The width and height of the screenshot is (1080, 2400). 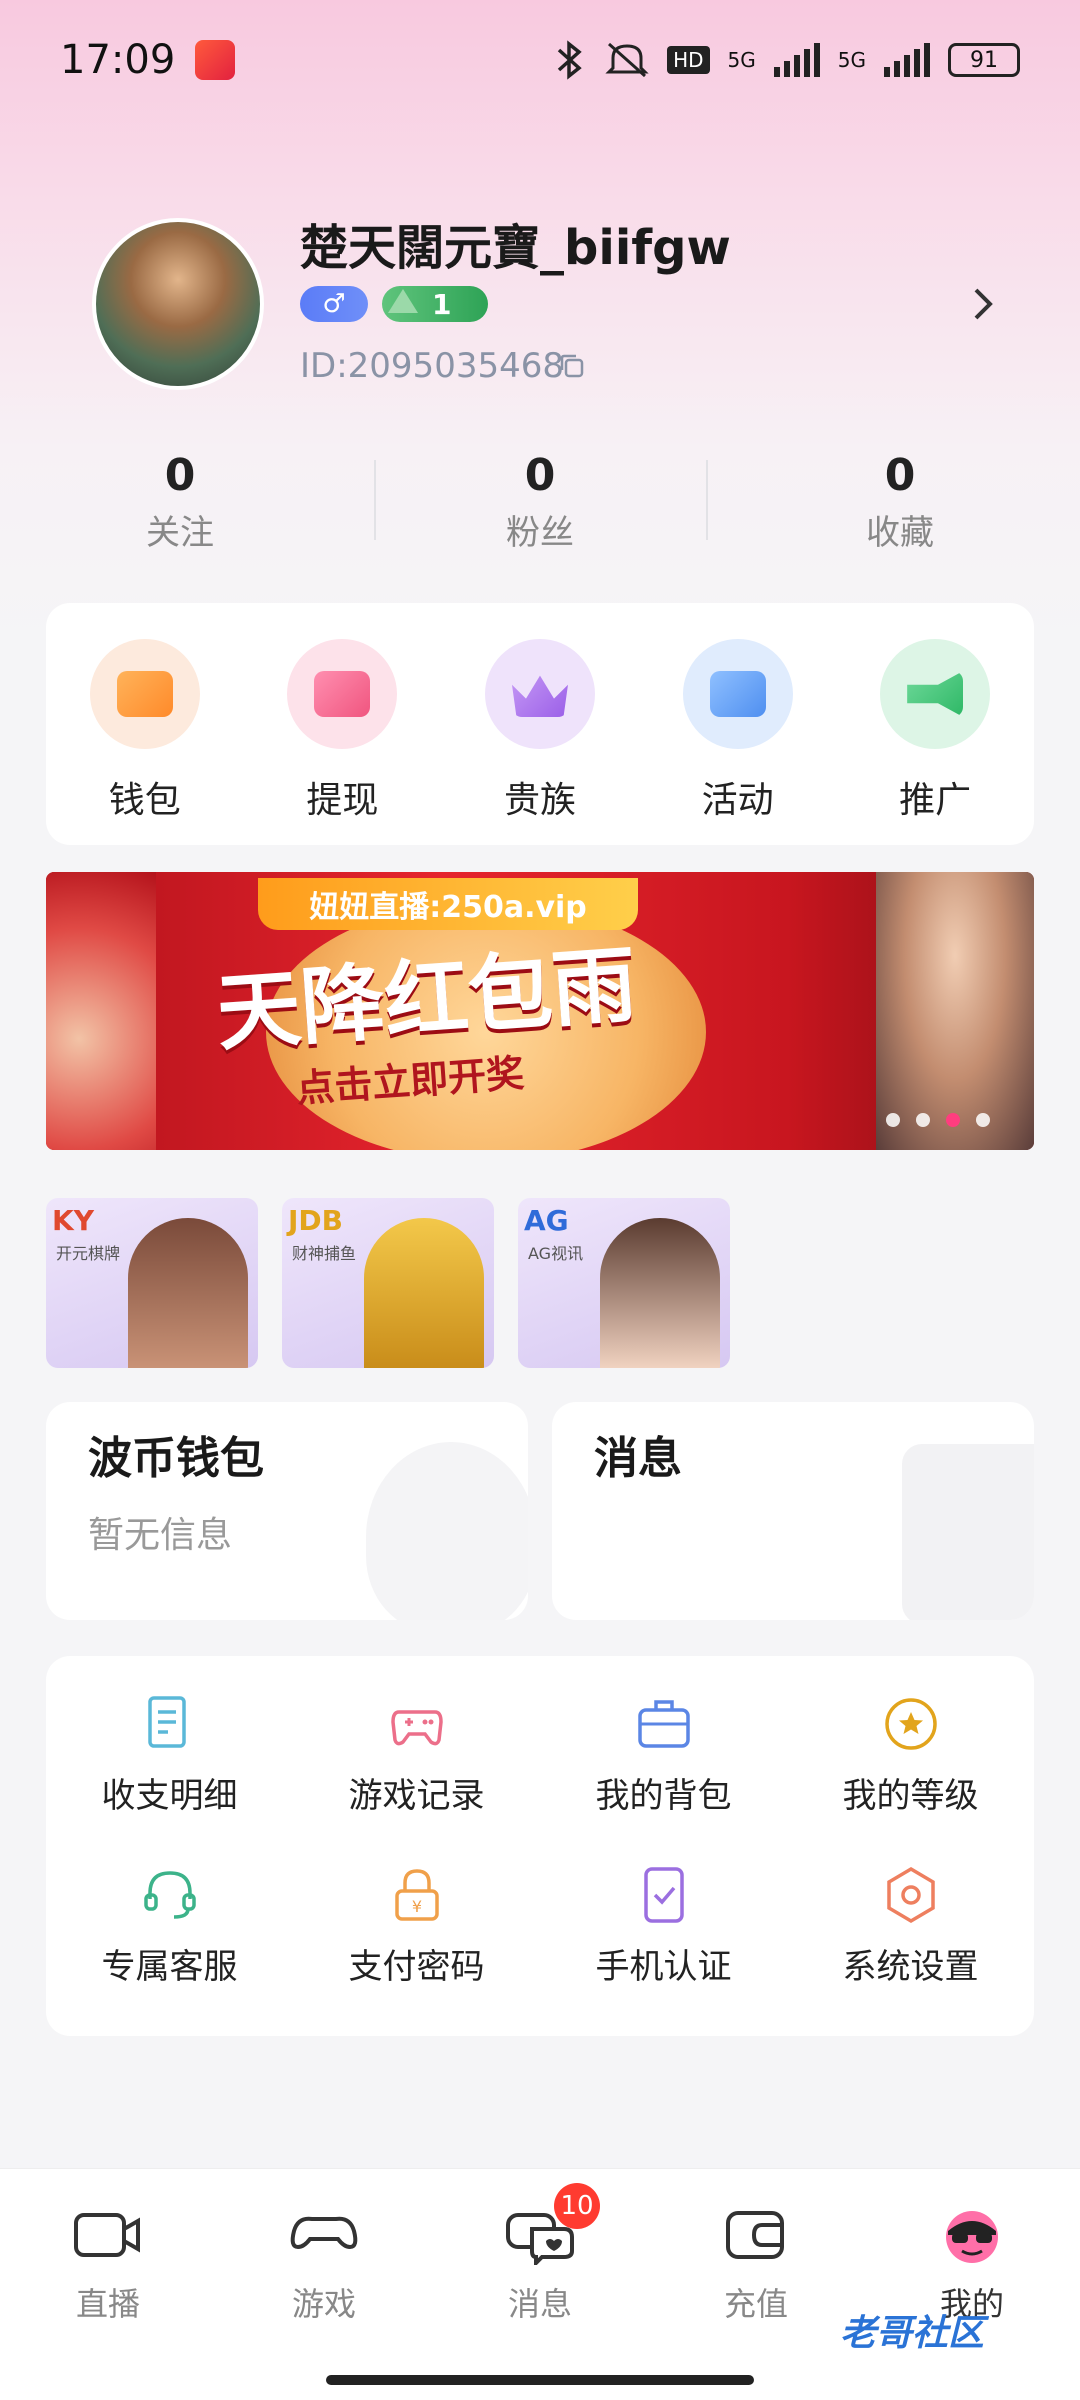 What do you see at coordinates (73, 1220) in the screenshot?
I see `game-logo: KY` at bounding box center [73, 1220].